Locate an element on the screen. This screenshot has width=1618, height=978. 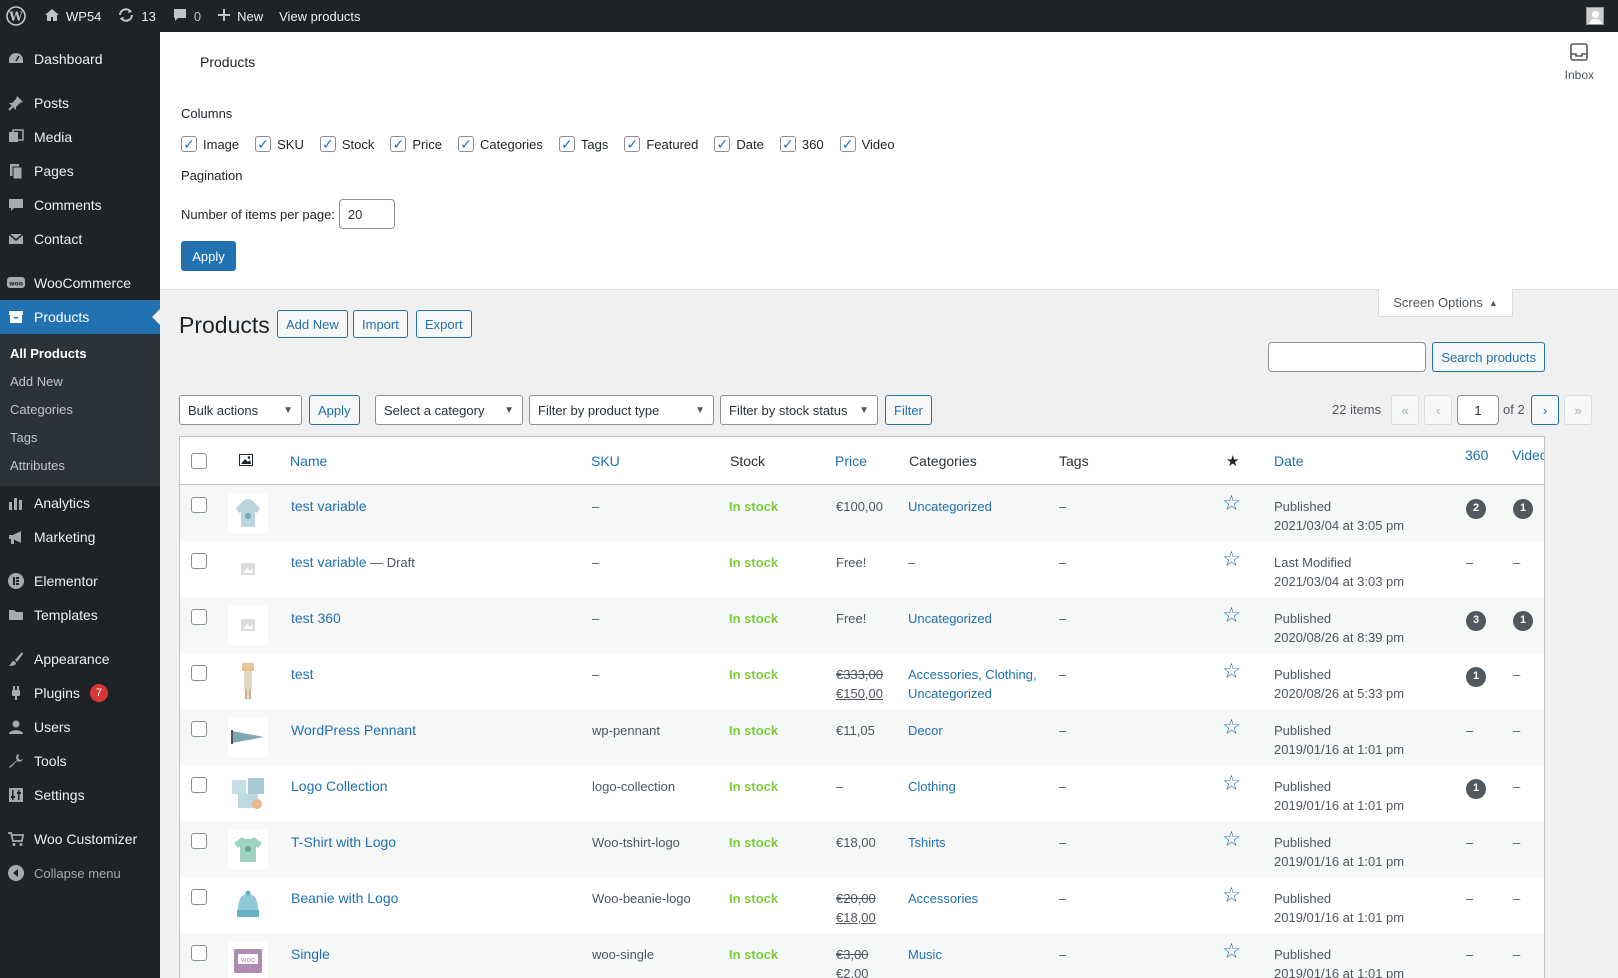
menu-templates: Templates is located at coordinates (80, 615).